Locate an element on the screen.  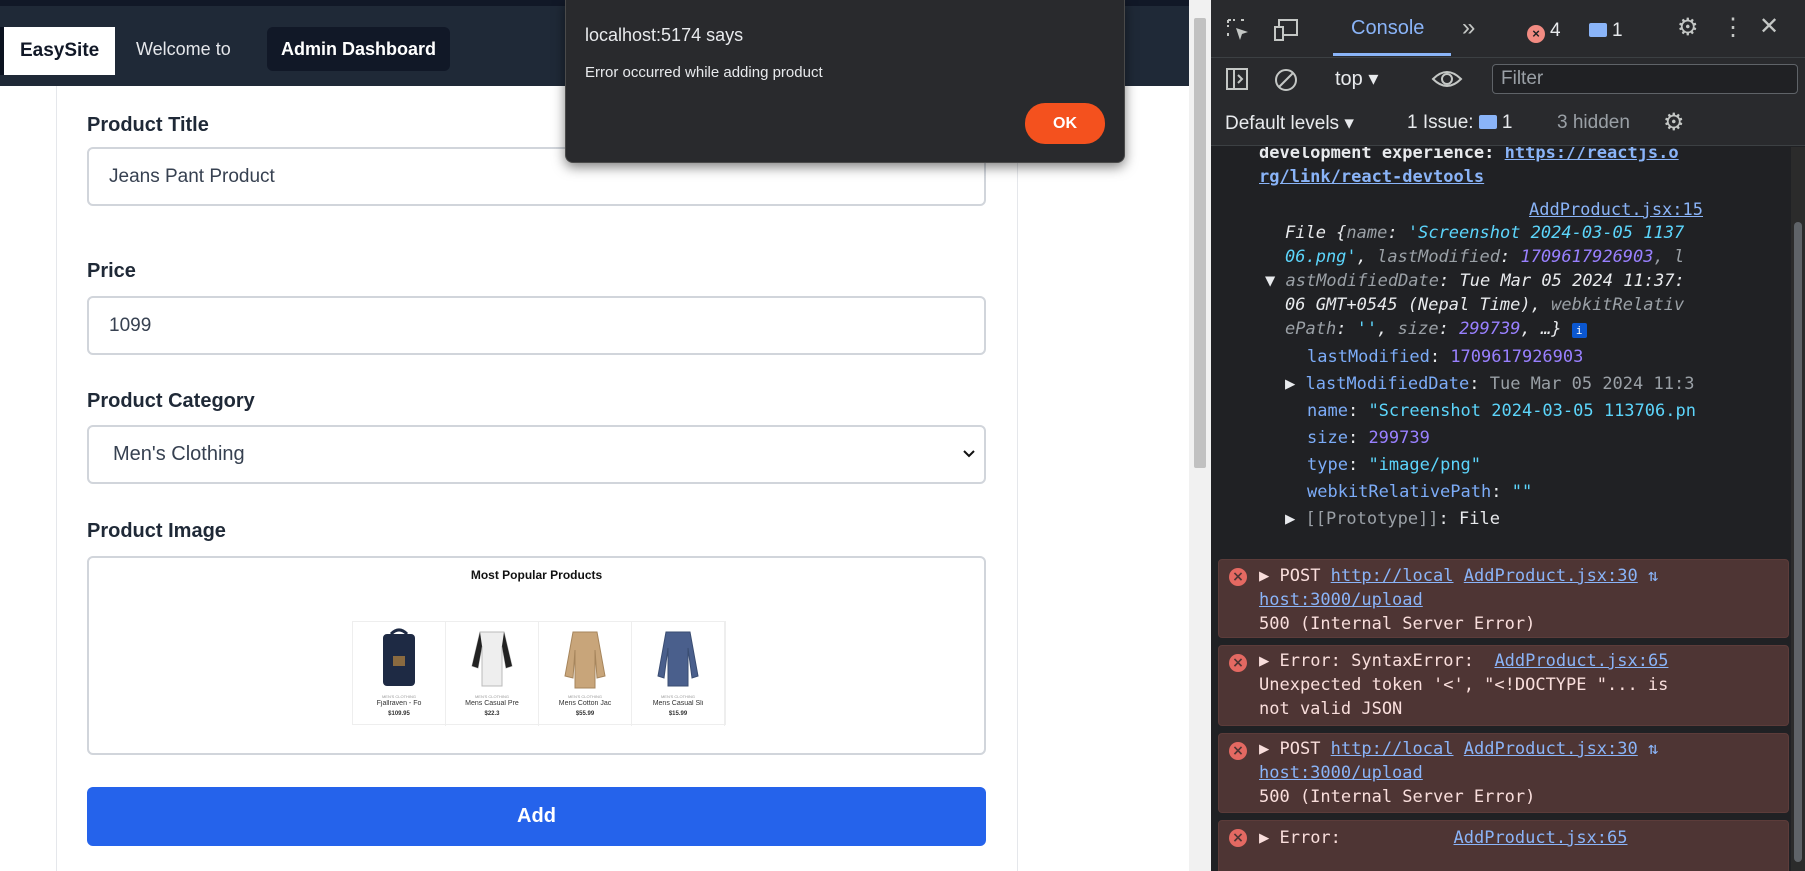
react-devtools-link: https://reactjs.o is located at coordinates (1592, 155).